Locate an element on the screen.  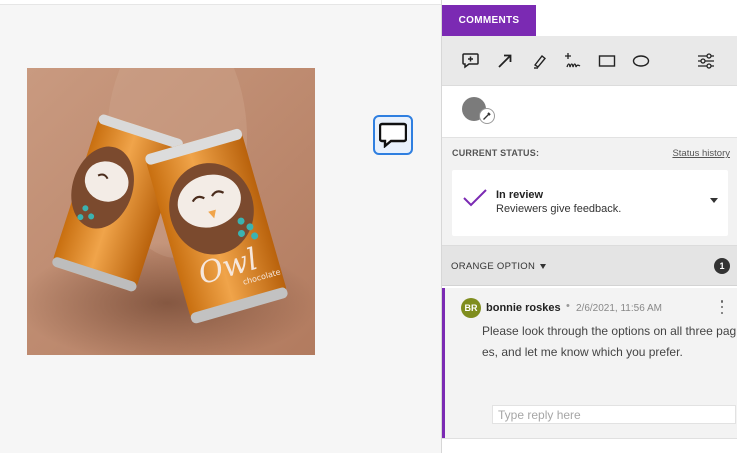
status-subtitle: Reviewers give feedback. is located at coordinates (559, 209).